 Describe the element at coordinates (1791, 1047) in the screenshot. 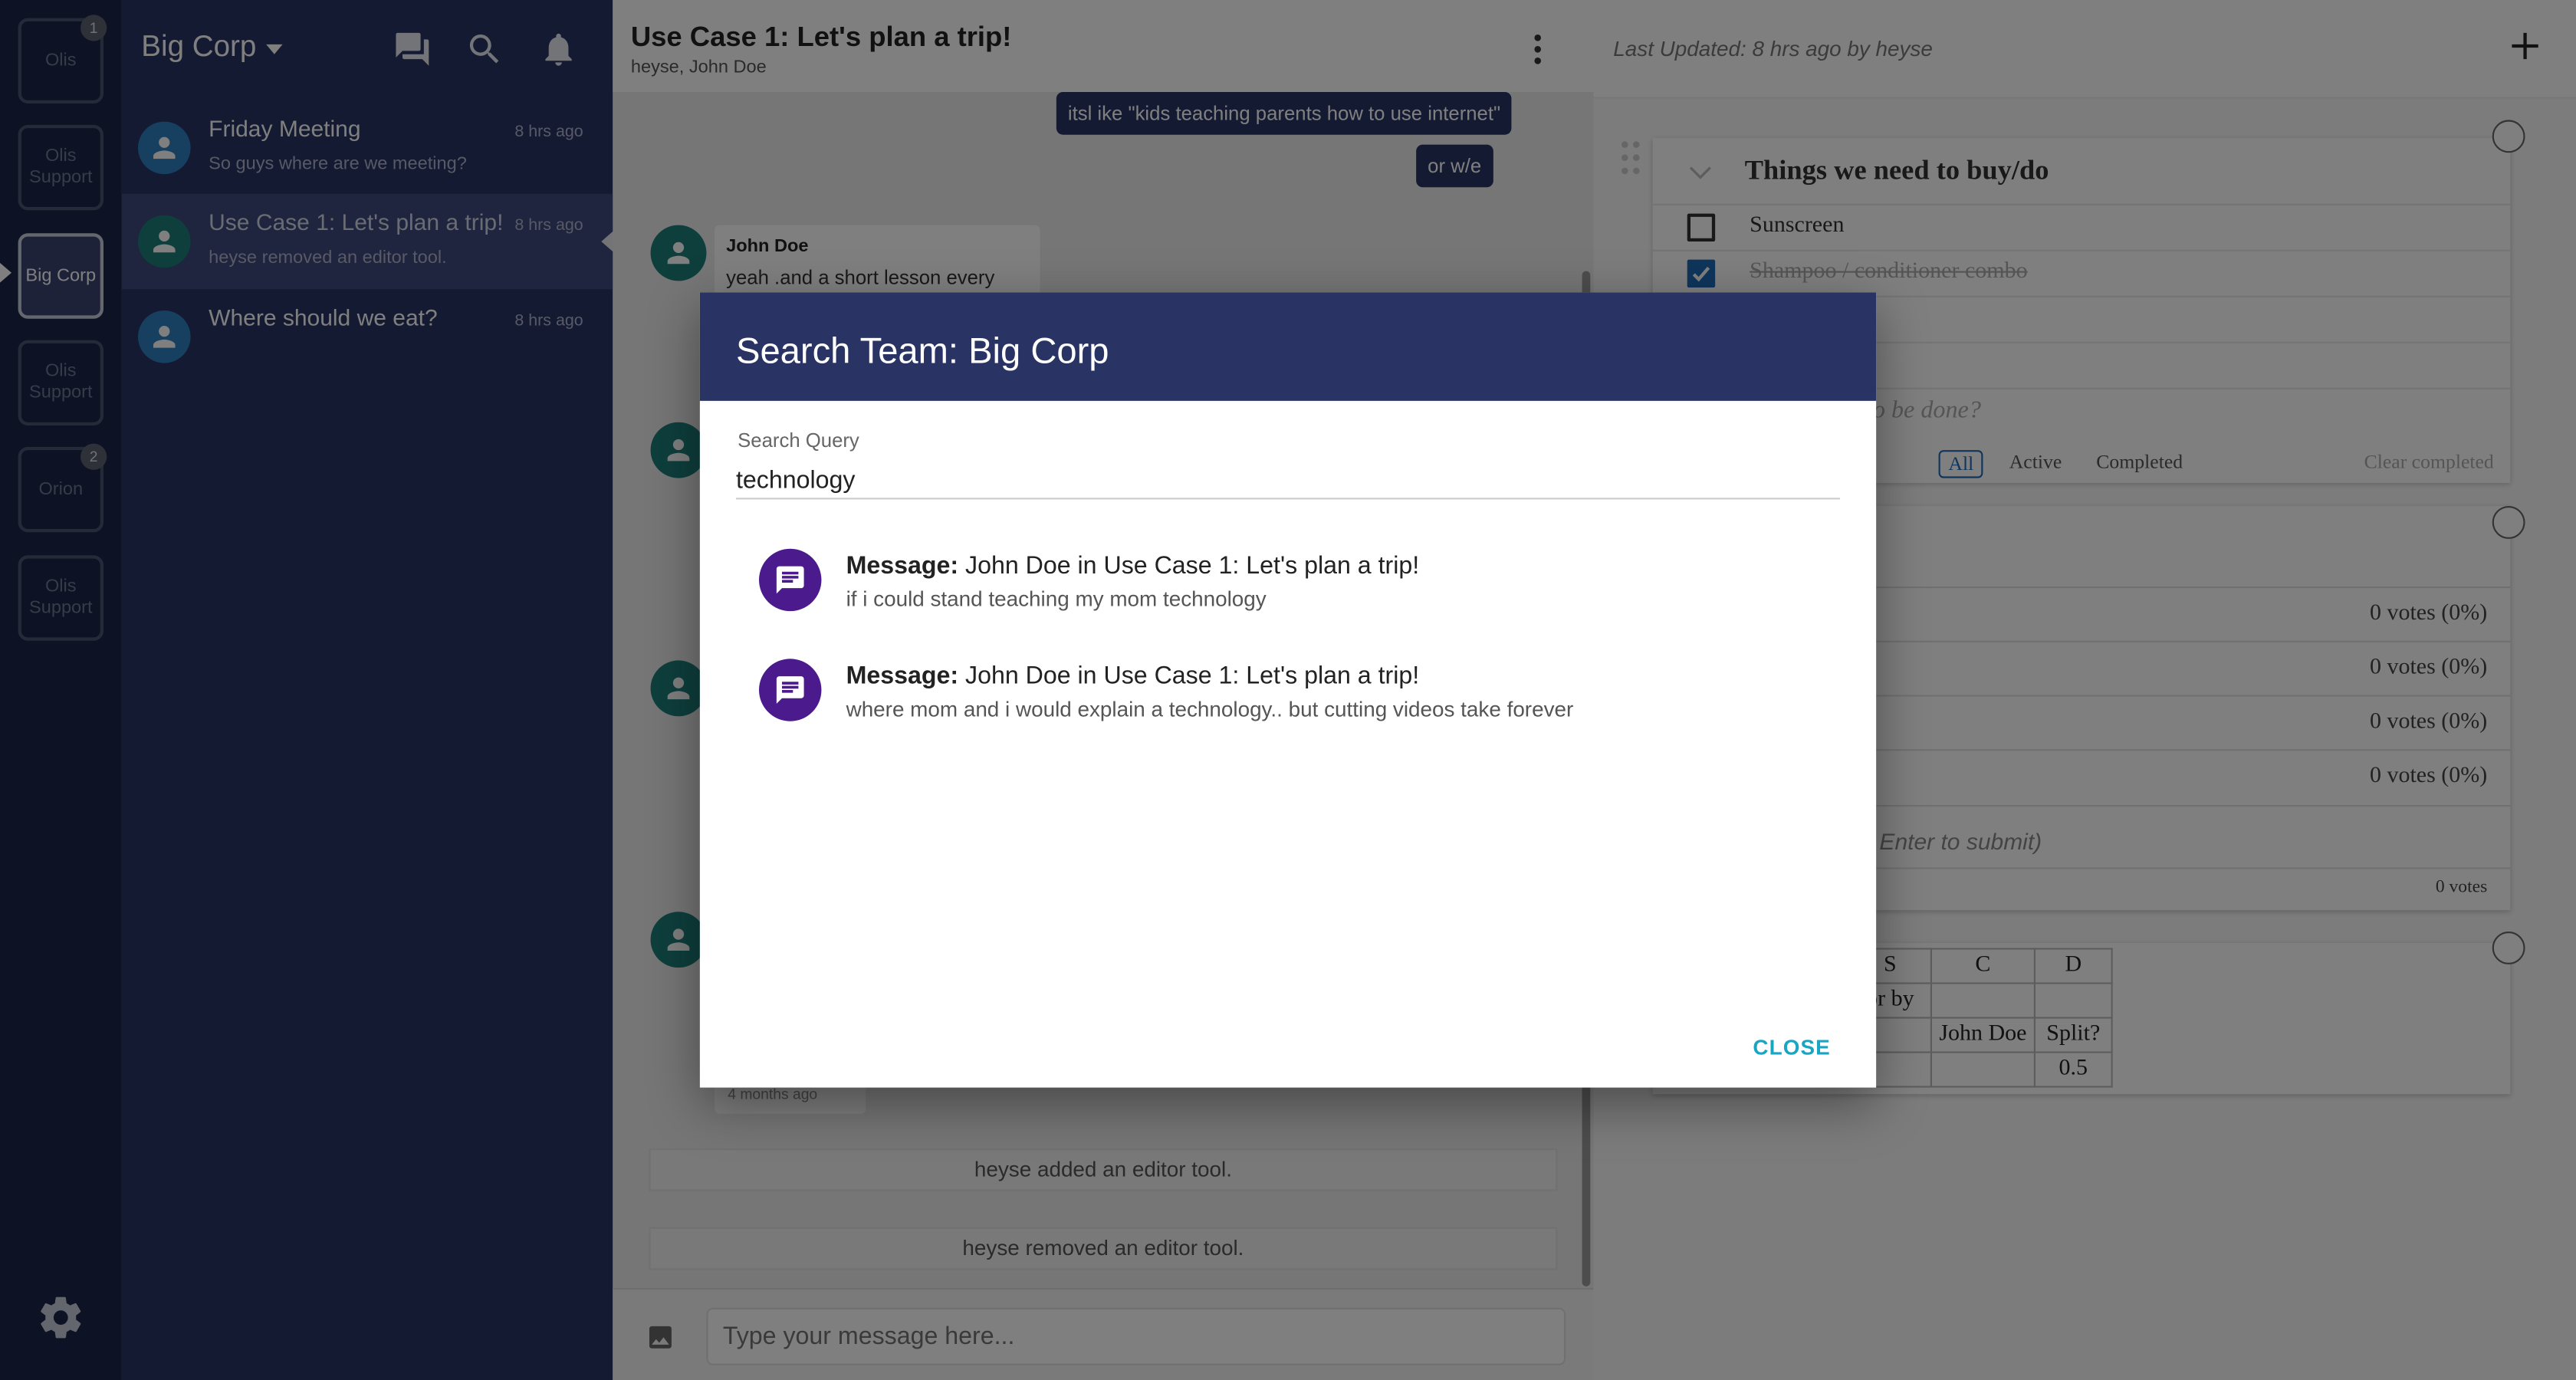

I see `close-button: CLOSE` at that location.